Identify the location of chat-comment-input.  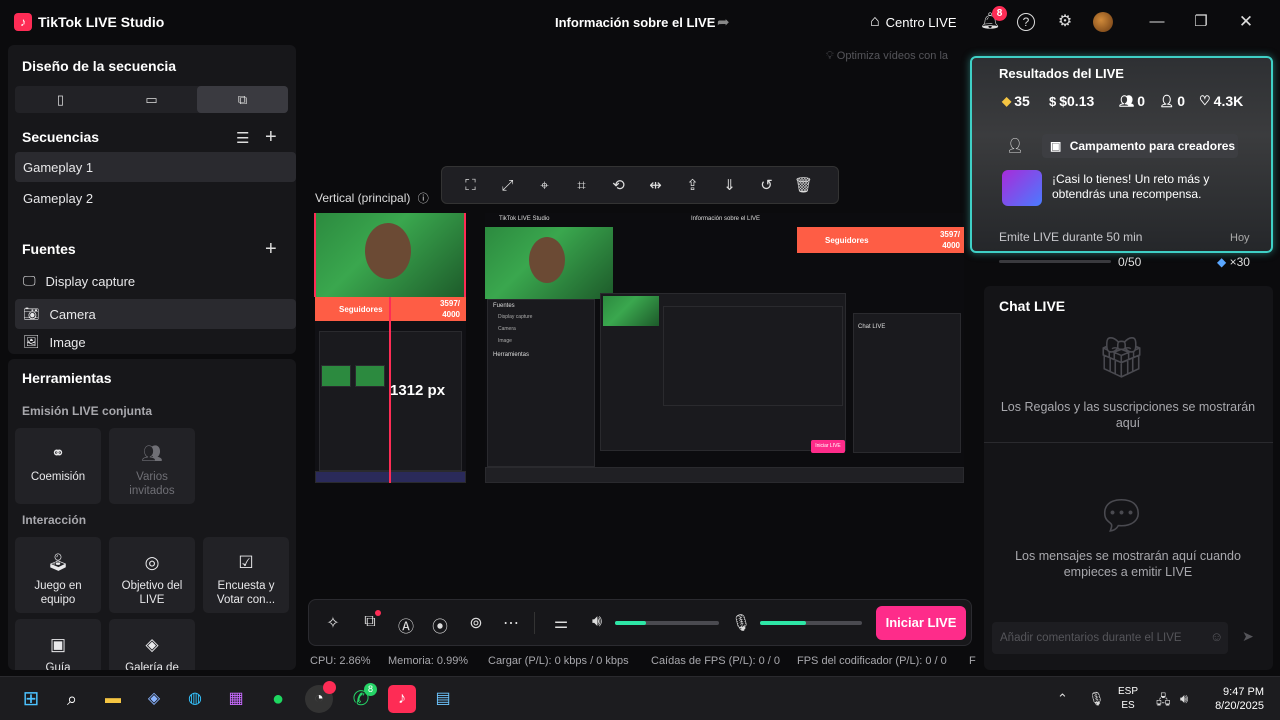
(1110, 638).